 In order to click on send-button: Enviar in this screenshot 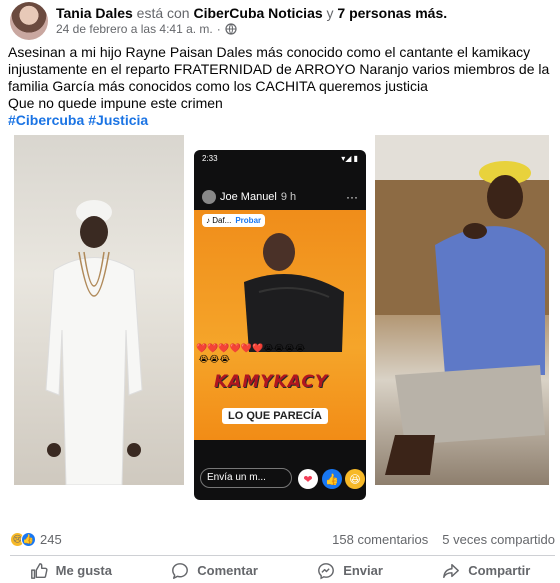, I will do `click(350, 571)`.